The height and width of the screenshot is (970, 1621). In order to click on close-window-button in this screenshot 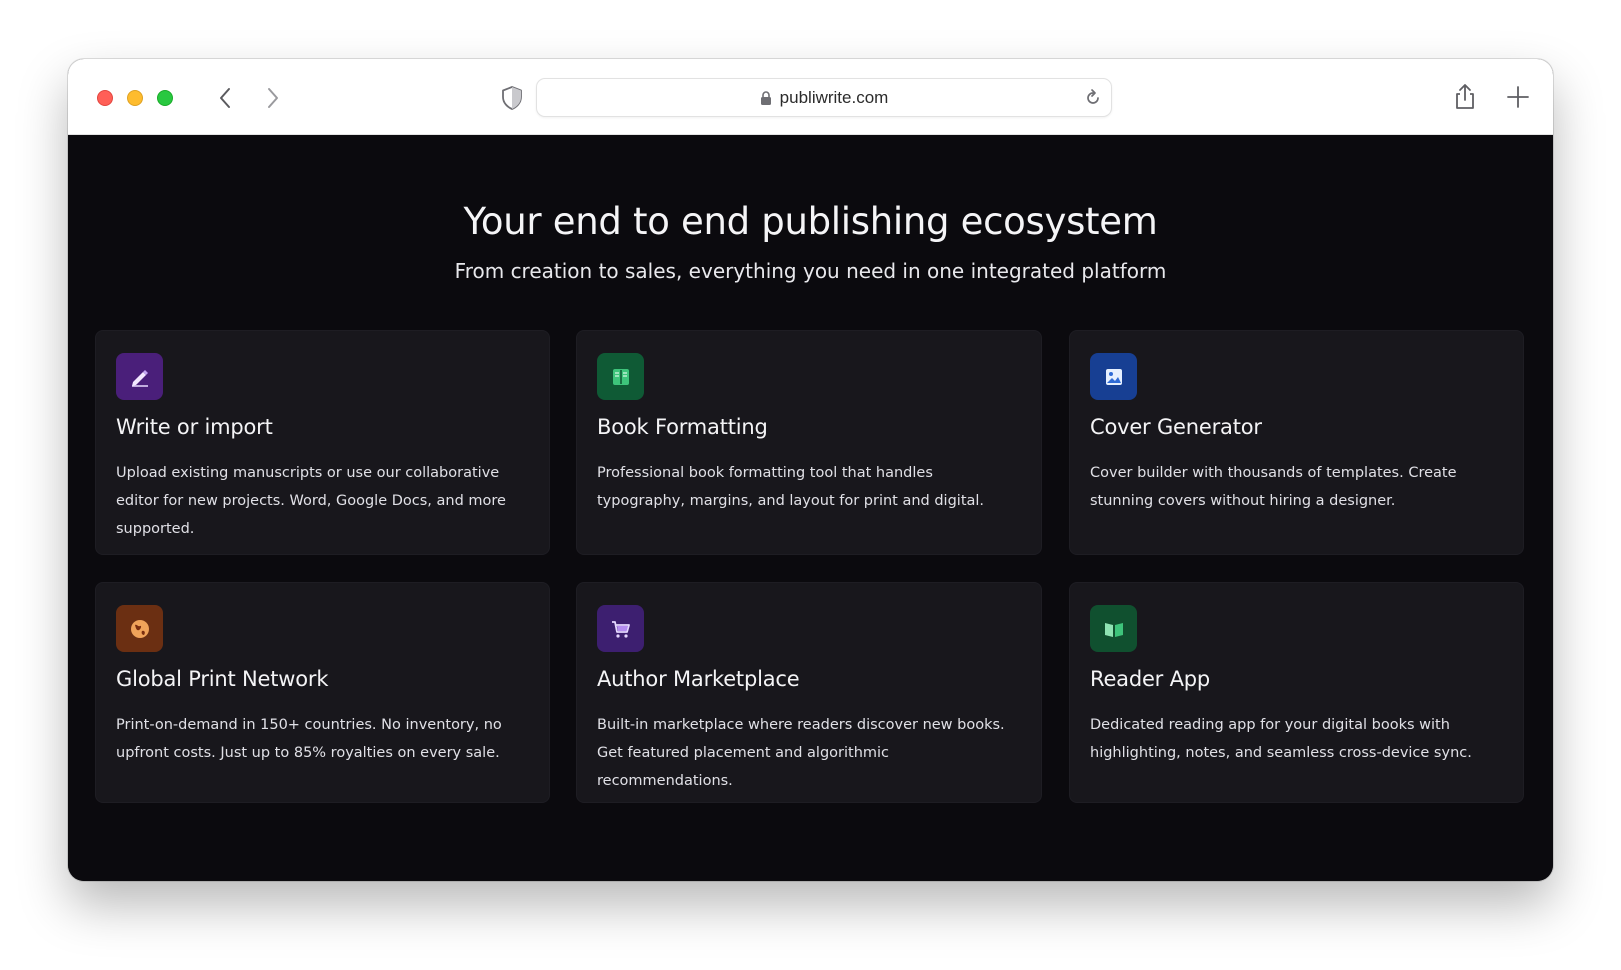, I will do `click(105, 98)`.